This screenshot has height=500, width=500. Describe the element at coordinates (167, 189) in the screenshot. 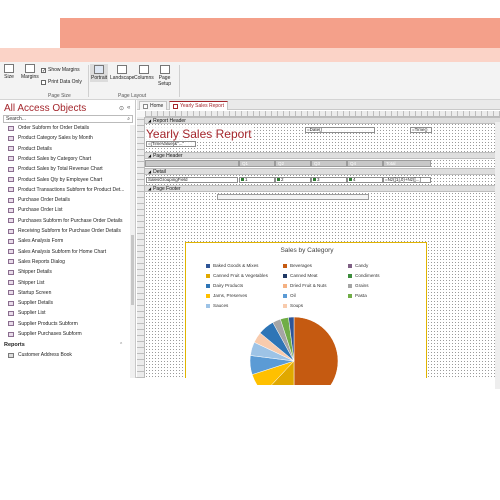

I see `page-footer-label: Page Footer` at that location.